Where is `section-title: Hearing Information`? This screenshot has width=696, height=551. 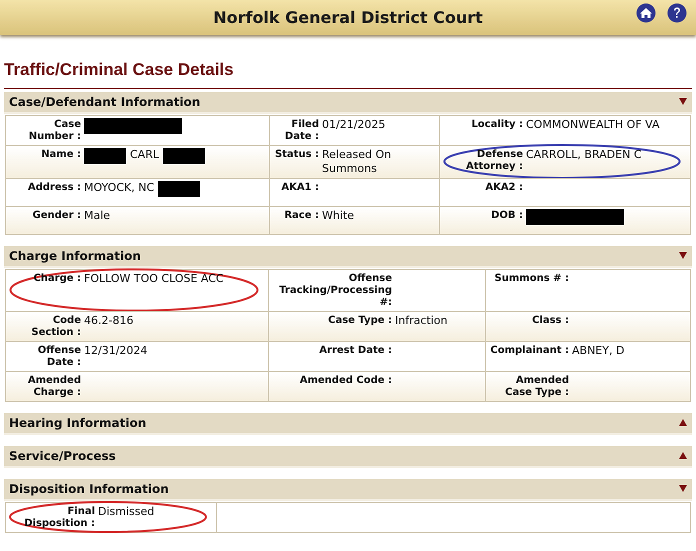
section-title: Hearing Information is located at coordinates (77, 423).